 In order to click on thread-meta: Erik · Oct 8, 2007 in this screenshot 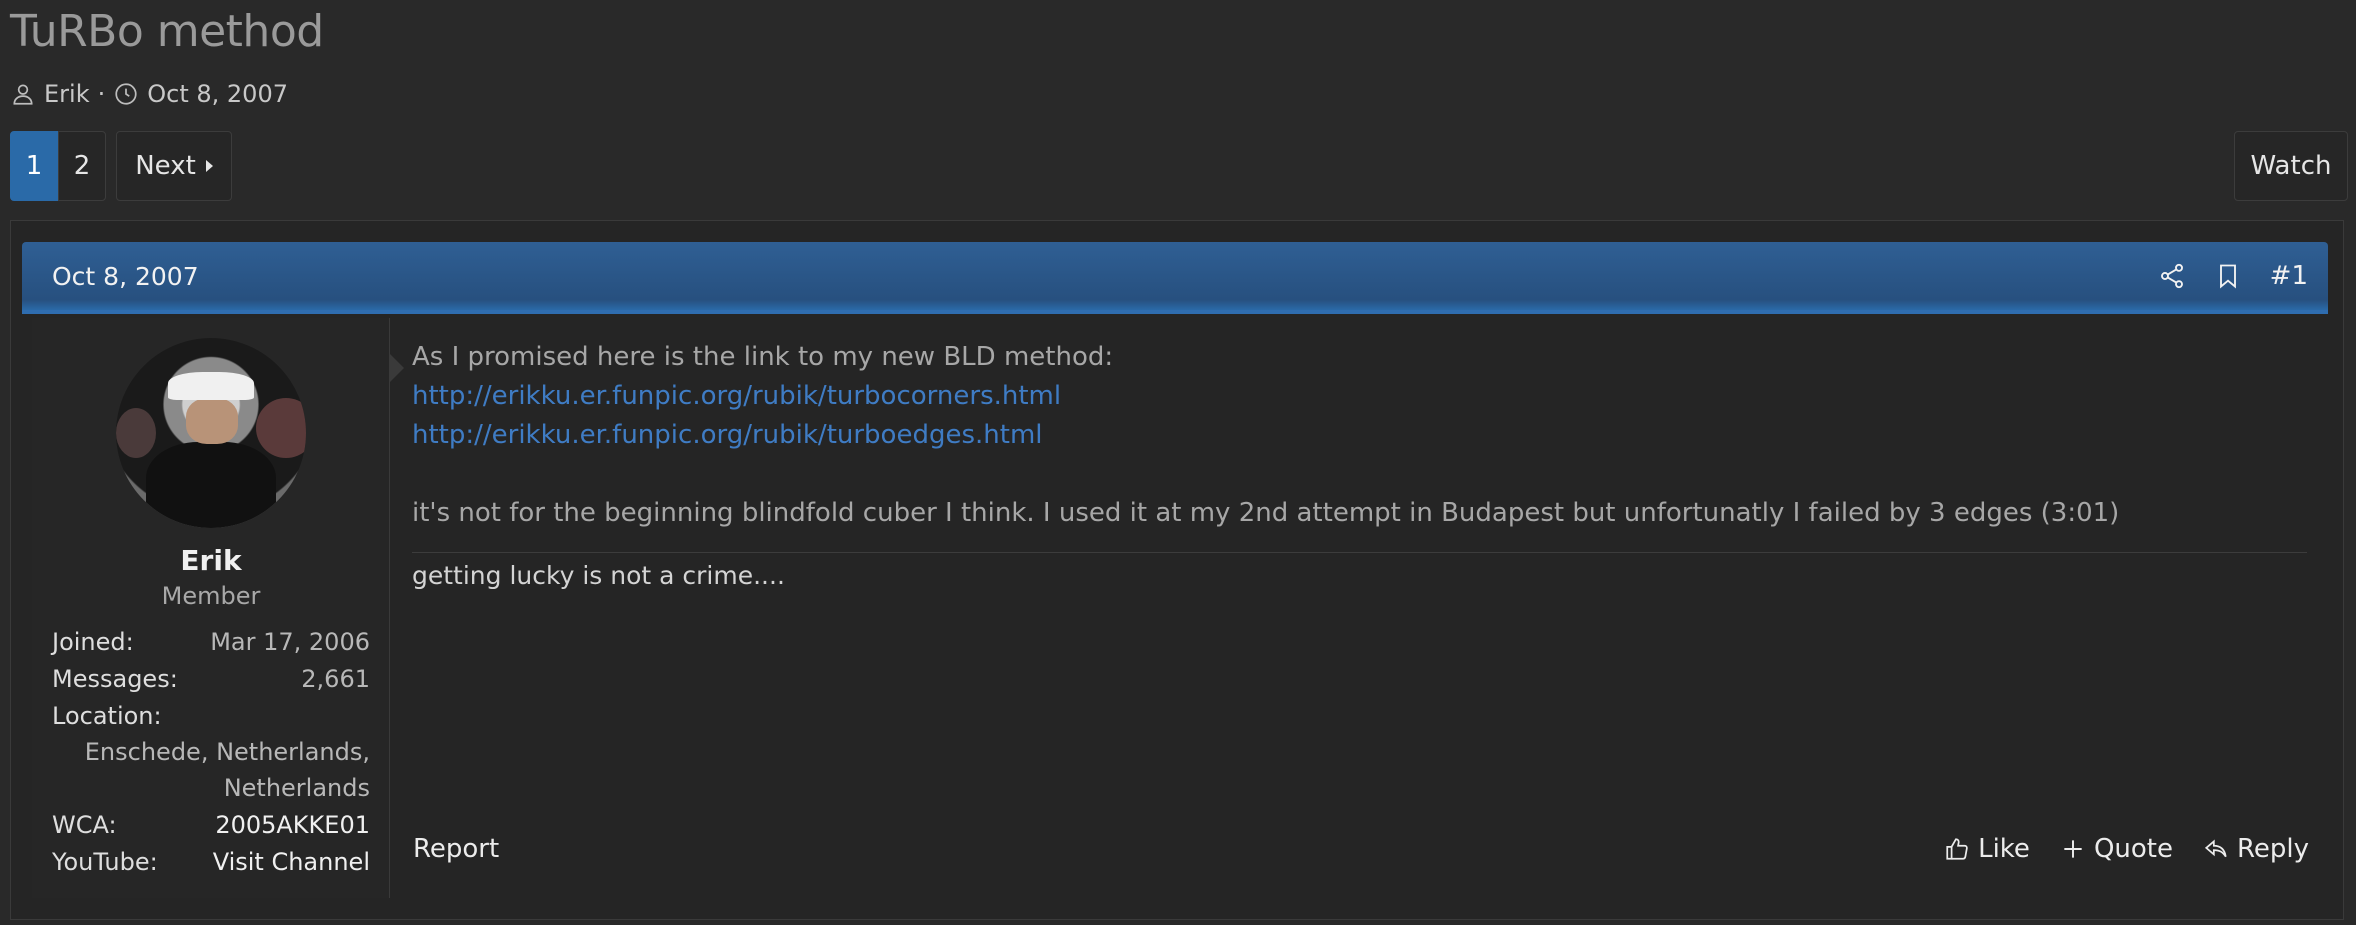, I will do `click(149, 94)`.